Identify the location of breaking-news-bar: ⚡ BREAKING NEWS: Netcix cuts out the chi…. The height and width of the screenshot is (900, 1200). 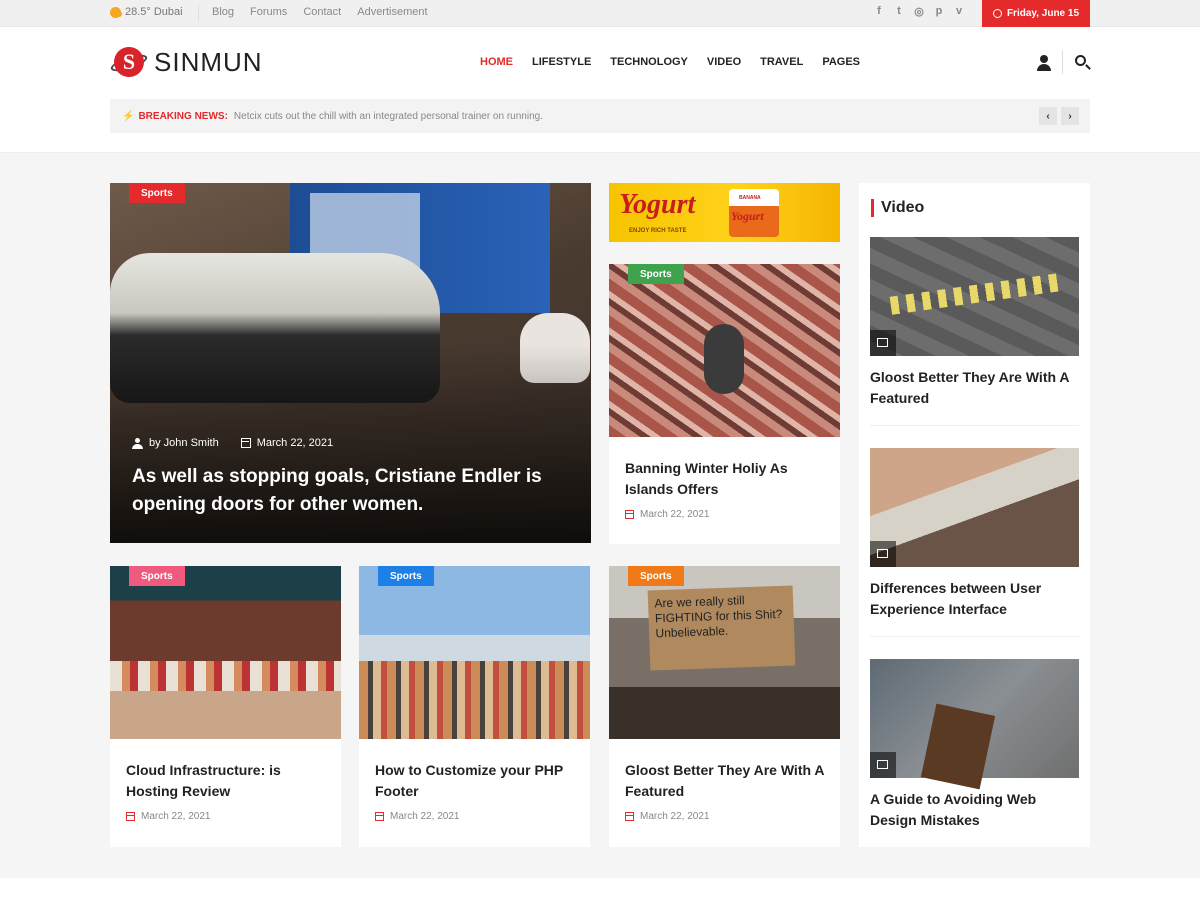
(600, 116).